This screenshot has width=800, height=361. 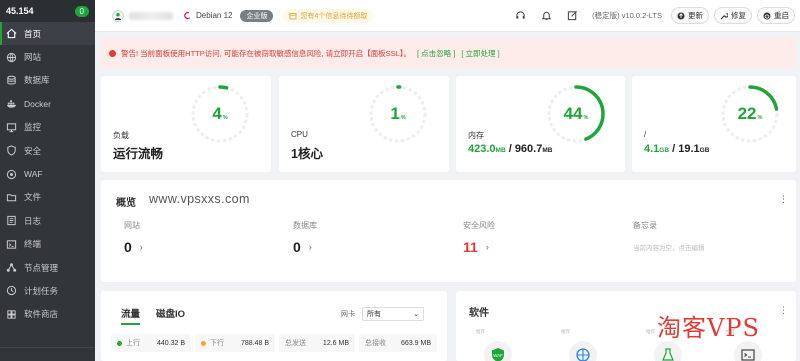 What do you see at coordinates (47, 244) in the screenshot?
I see `sidebar-item-terminal: 终端` at bounding box center [47, 244].